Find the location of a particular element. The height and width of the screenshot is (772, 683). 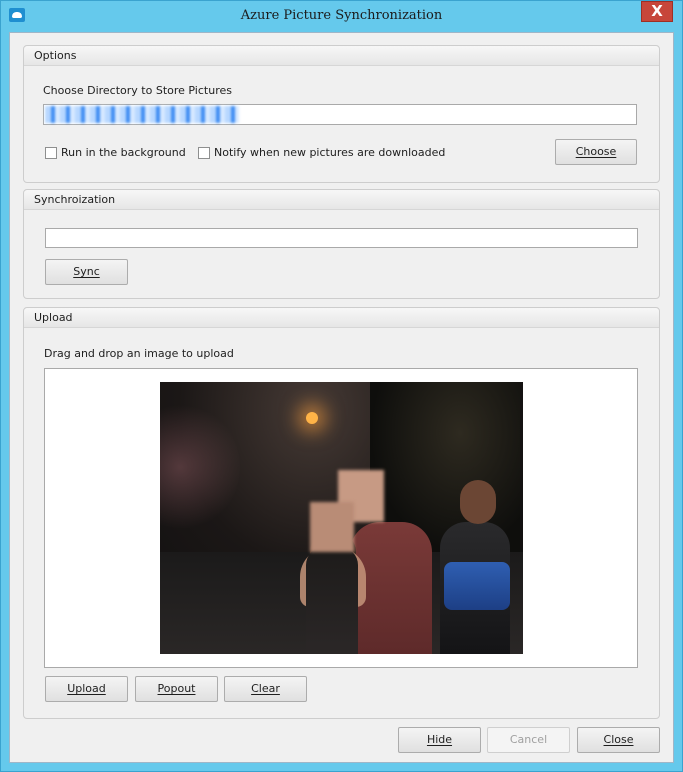

directory-input is located at coordinates (340, 114).